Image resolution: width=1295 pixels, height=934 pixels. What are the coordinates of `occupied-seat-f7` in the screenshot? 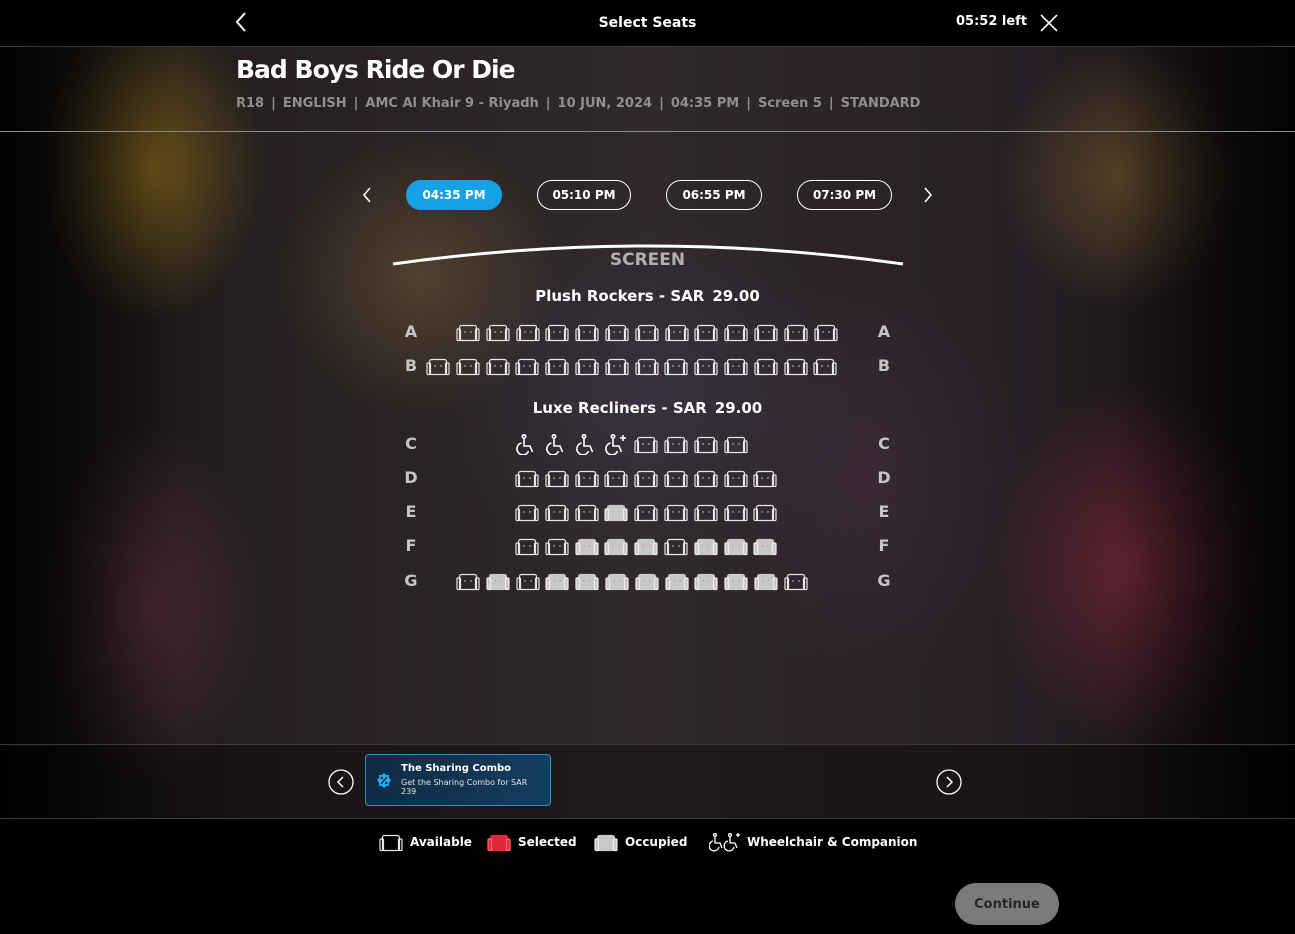 It's located at (706, 546).